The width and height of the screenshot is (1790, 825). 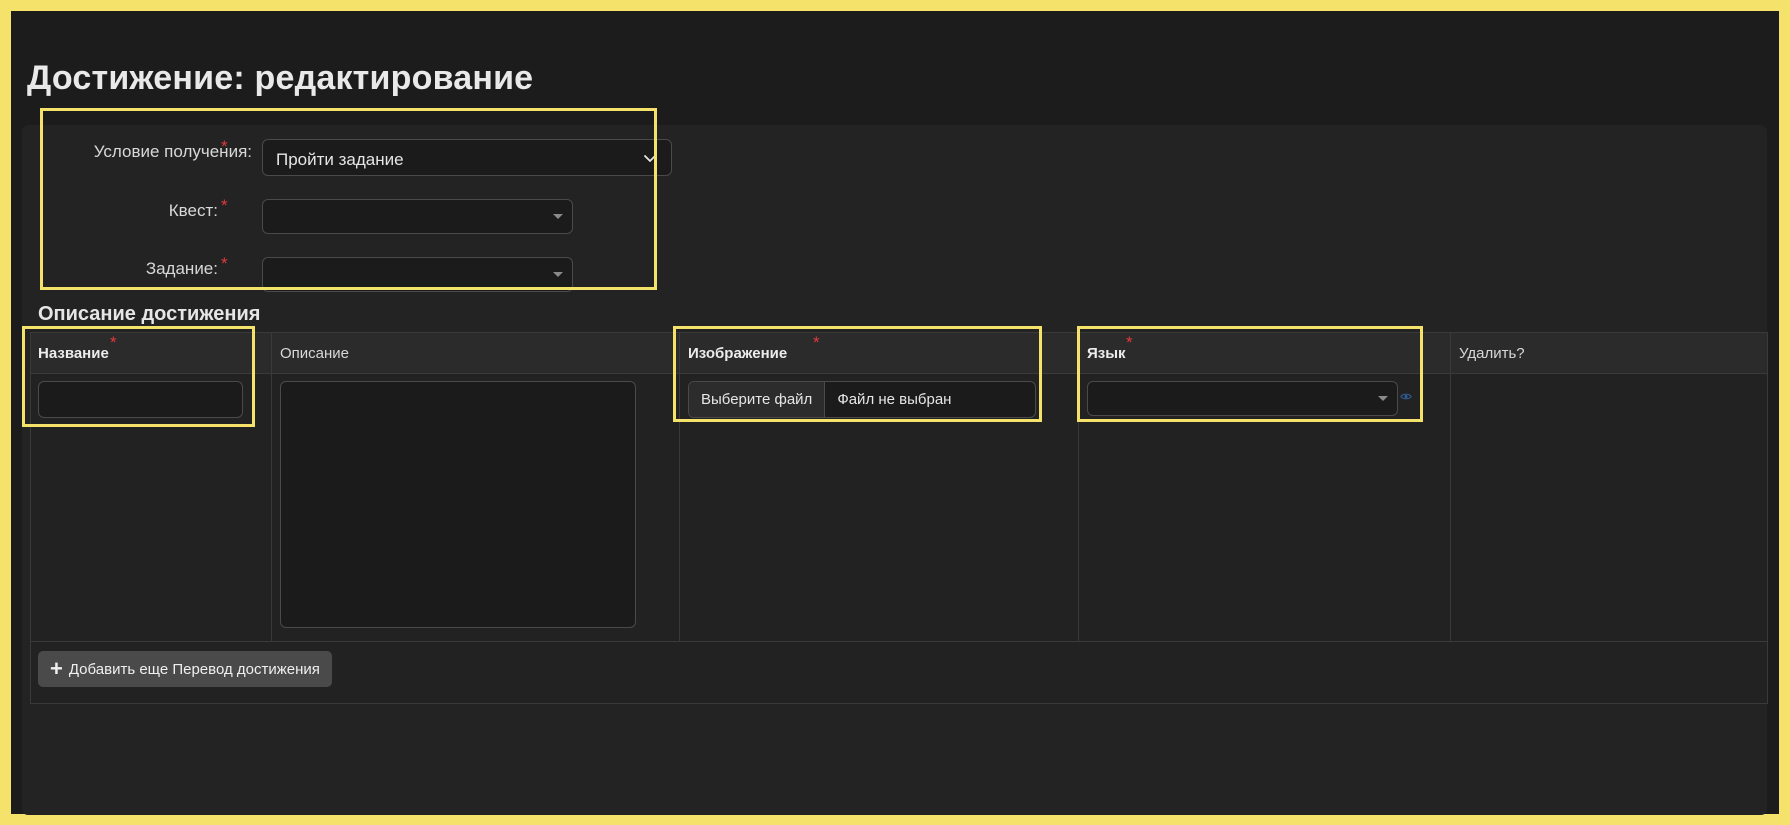 What do you see at coordinates (140, 399) in the screenshot?
I see `name-input` at bounding box center [140, 399].